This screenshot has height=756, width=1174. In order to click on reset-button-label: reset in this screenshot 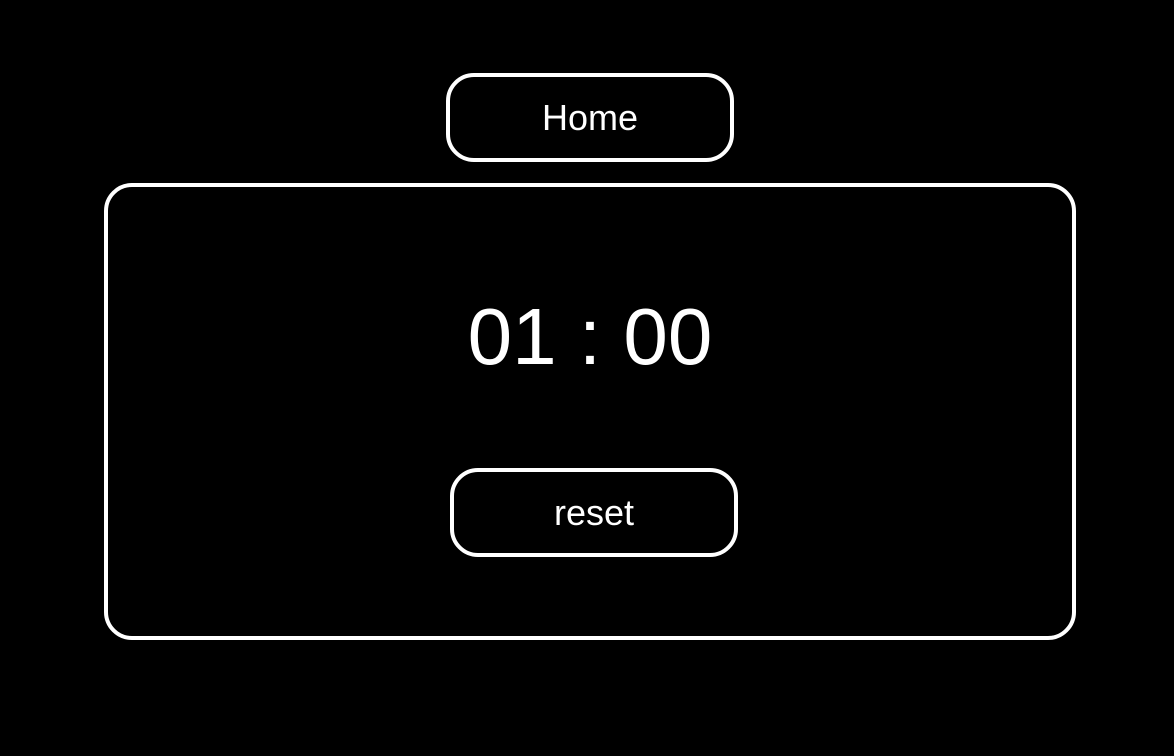, I will do `click(594, 512)`.